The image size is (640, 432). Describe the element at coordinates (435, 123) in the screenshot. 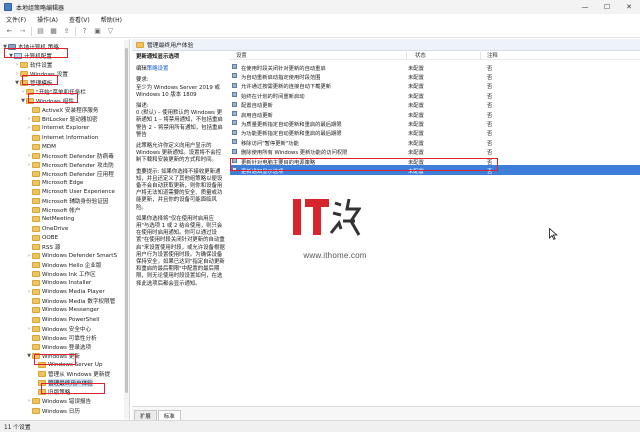

I see `policy-row: 为质量更新指定自动更新和重启的最后期限 未配置 否` at that location.